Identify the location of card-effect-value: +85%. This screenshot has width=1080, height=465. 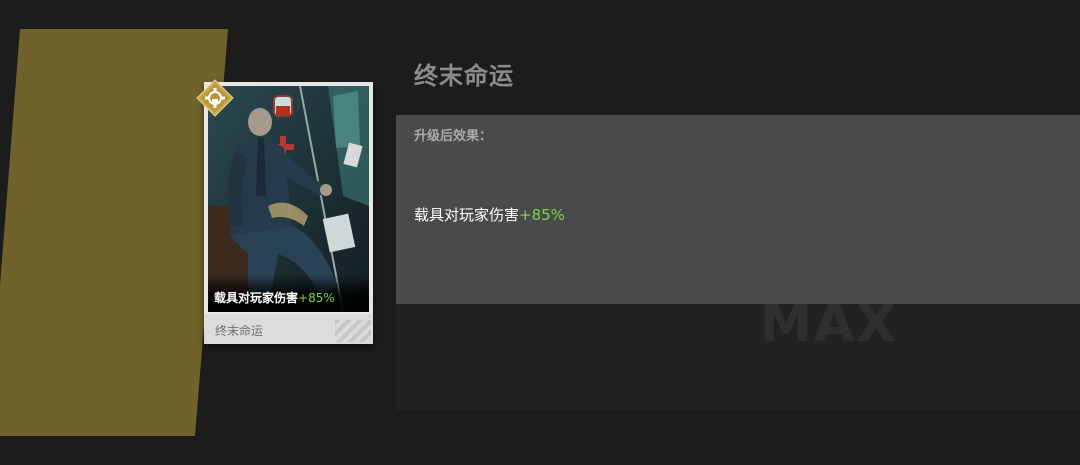
(316, 298).